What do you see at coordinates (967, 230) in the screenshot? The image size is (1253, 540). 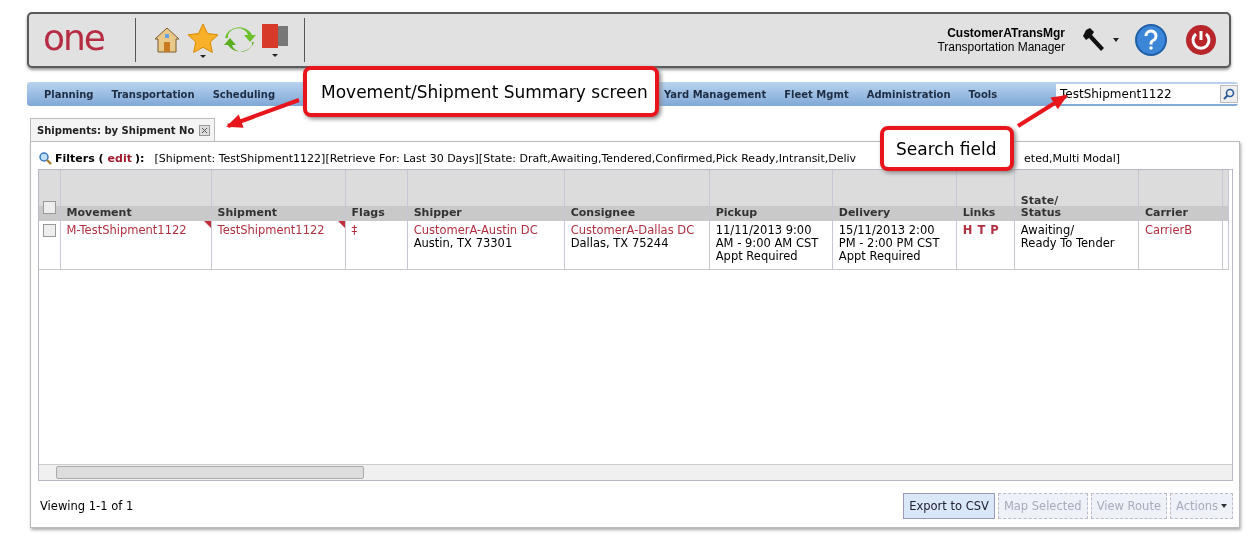 I see `link: H` at bounding box center [967, 230].